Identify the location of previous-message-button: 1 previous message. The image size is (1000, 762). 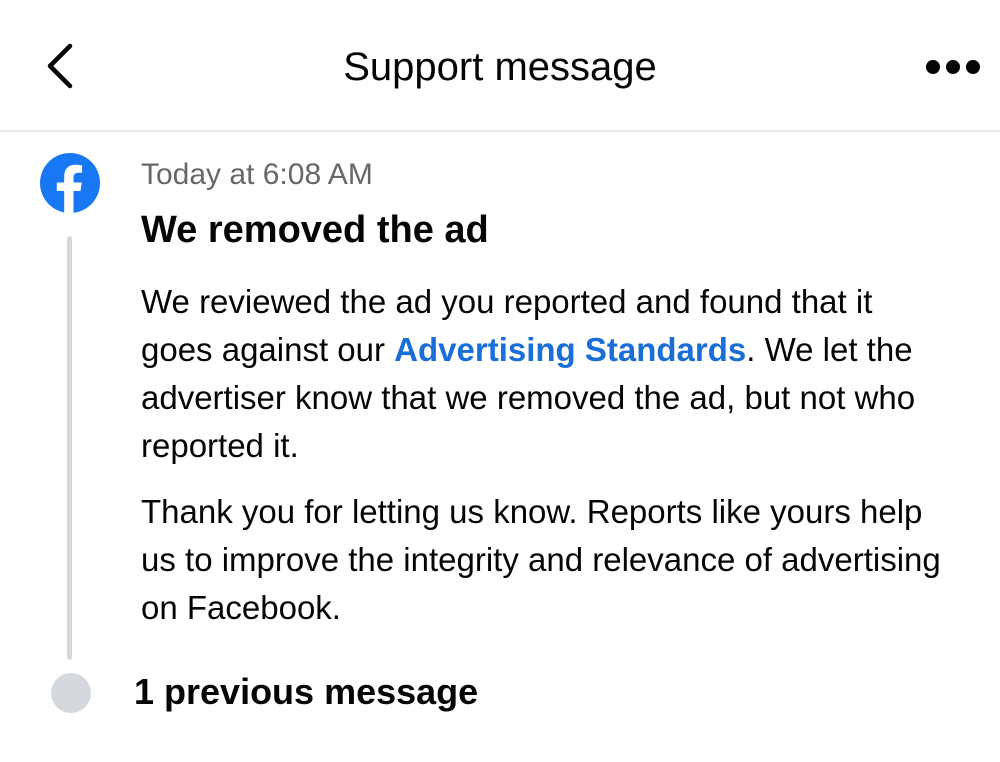
(306, 692).